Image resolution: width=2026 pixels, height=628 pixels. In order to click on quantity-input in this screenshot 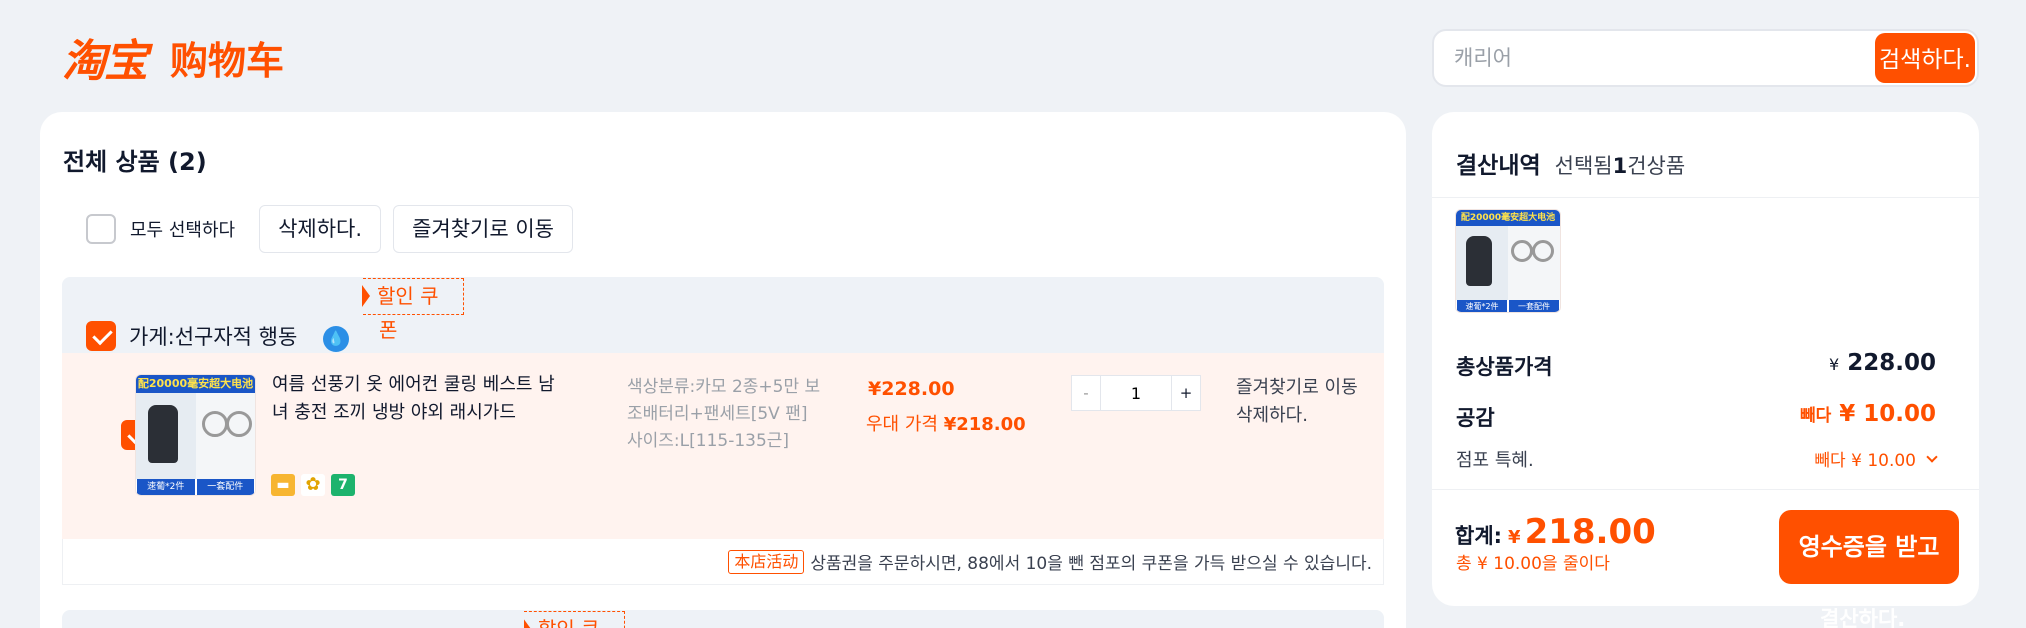, I will do `click(1136, 393)`.